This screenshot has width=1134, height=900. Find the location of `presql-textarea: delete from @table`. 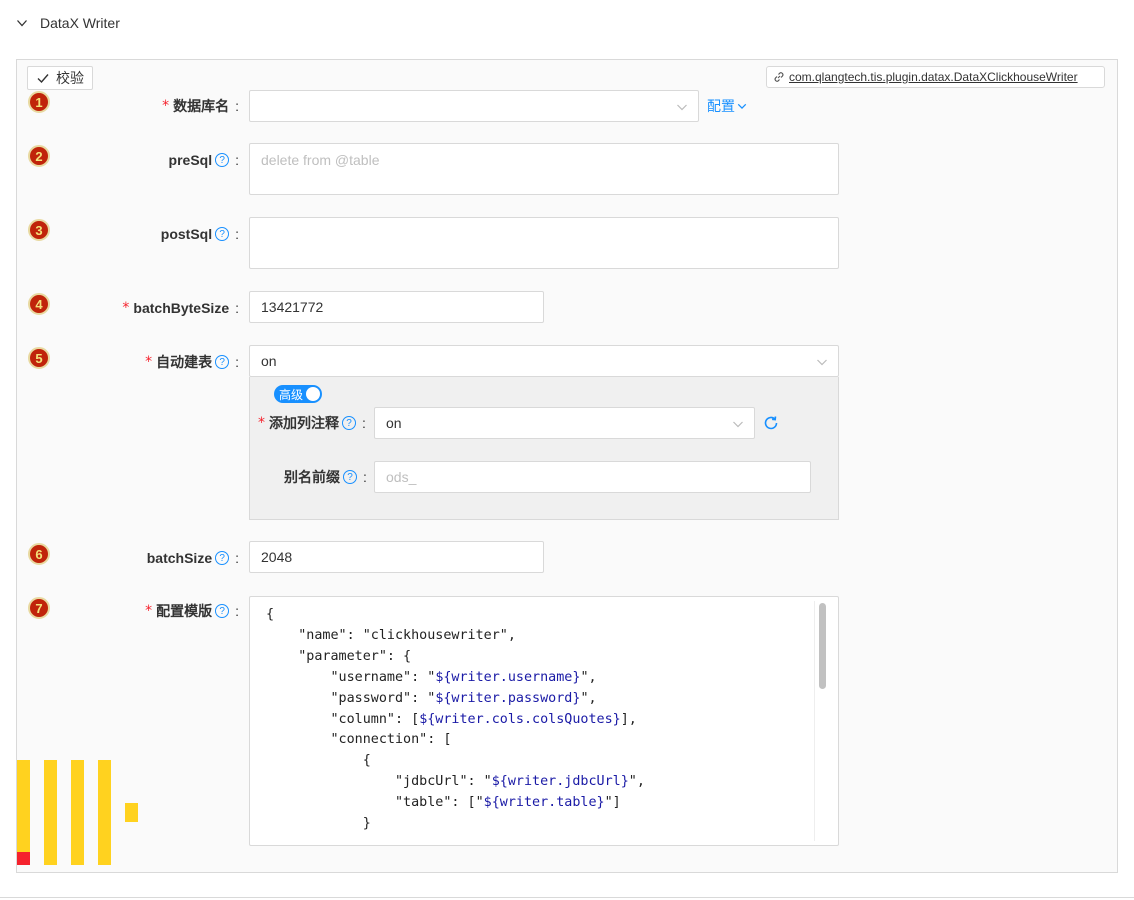

presql-textarea: delete from @table is located at coordinates (544, 169).